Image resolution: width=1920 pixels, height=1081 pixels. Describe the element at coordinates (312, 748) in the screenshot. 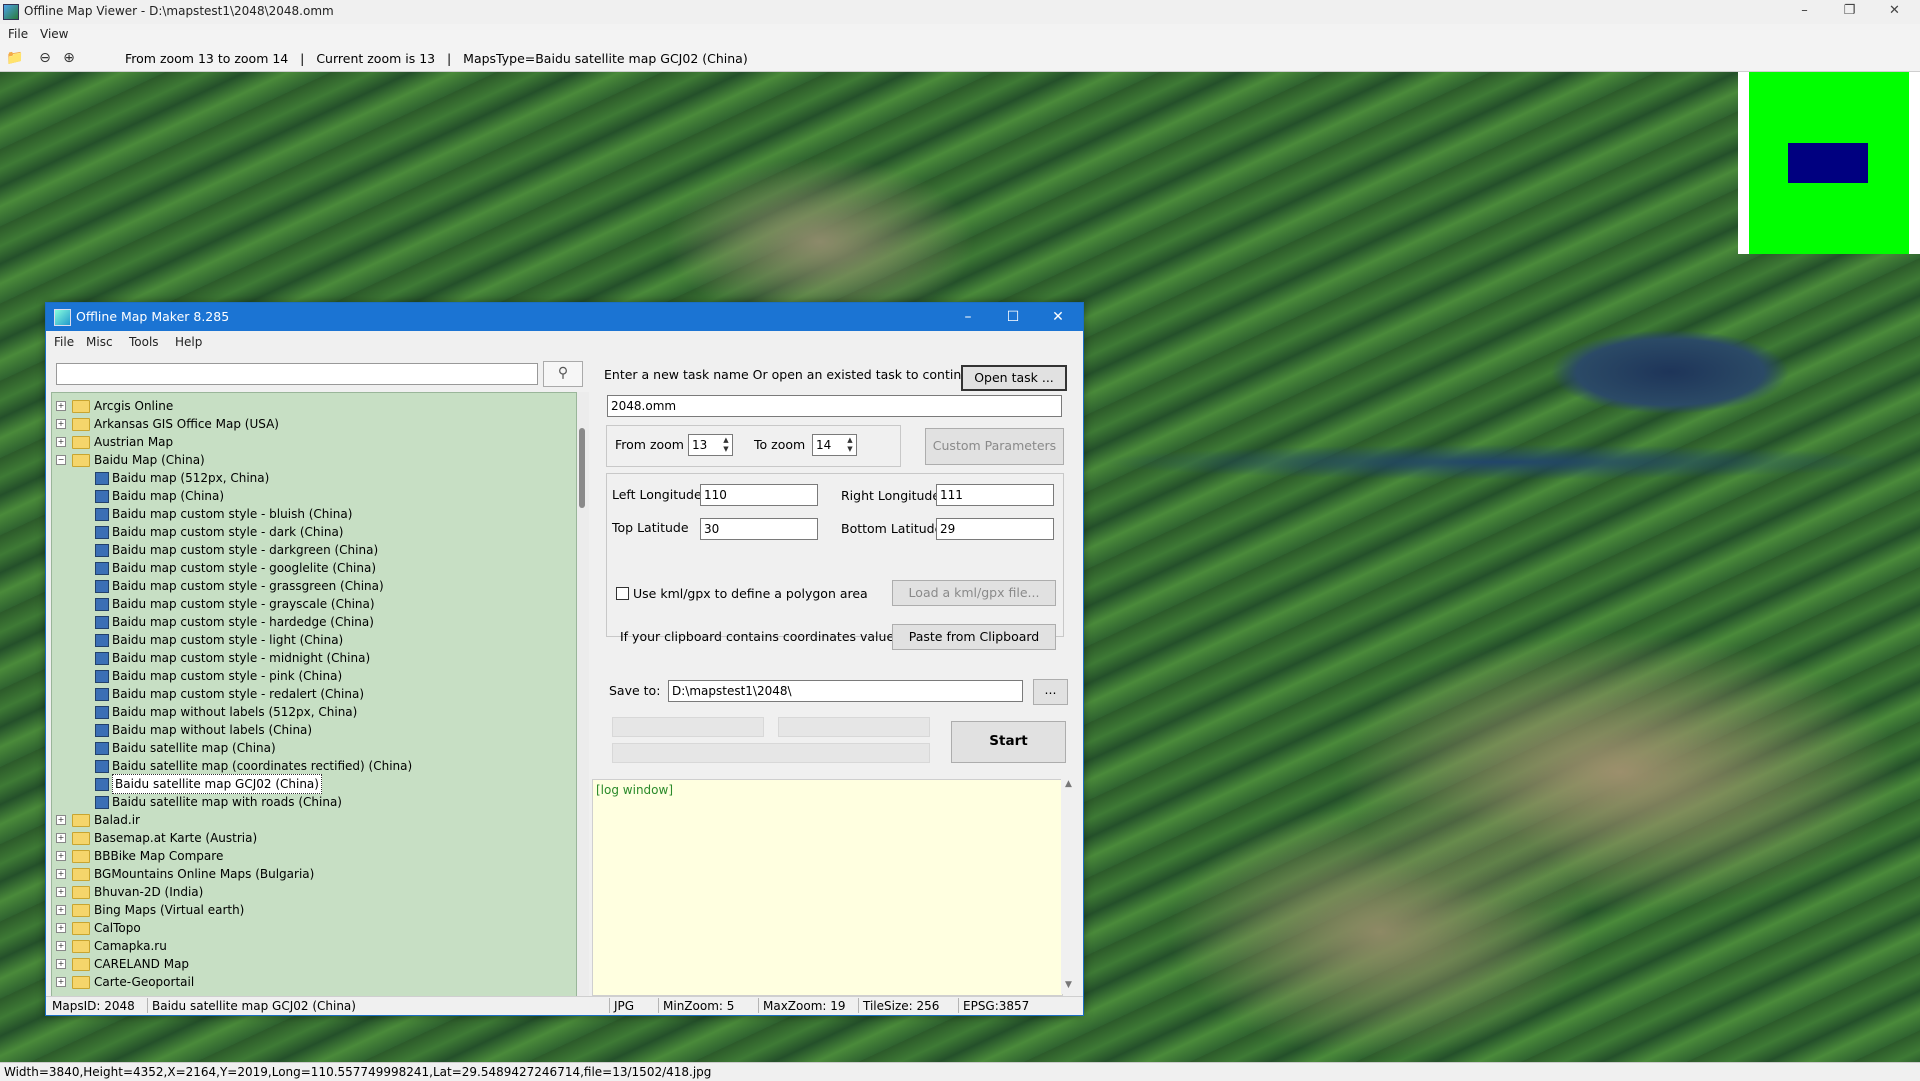

I see `tree-map-item: Baidu satellite map (China)` at that location.